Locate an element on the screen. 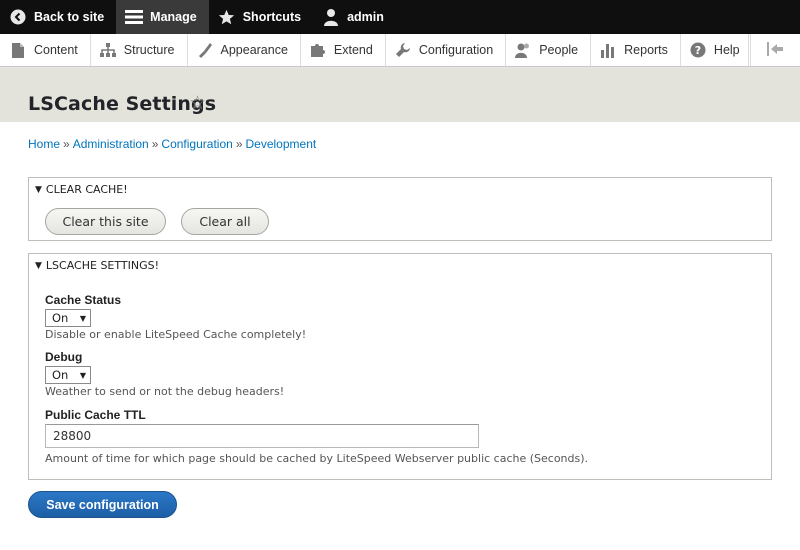 Image resolution: width=800 pixels, height=550 pixels. debug-value: On is located at coordinates (60, 375).